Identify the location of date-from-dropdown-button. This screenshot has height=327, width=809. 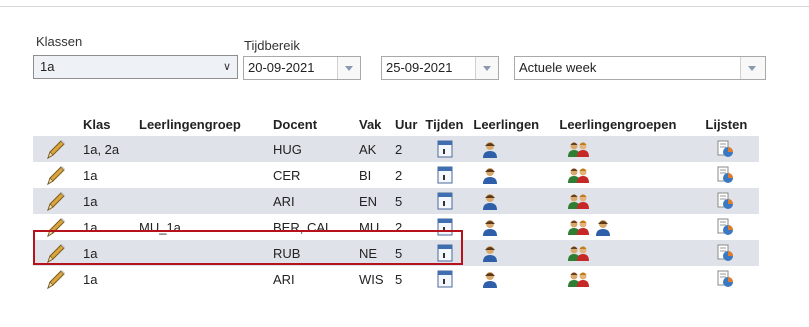
(348, 68).